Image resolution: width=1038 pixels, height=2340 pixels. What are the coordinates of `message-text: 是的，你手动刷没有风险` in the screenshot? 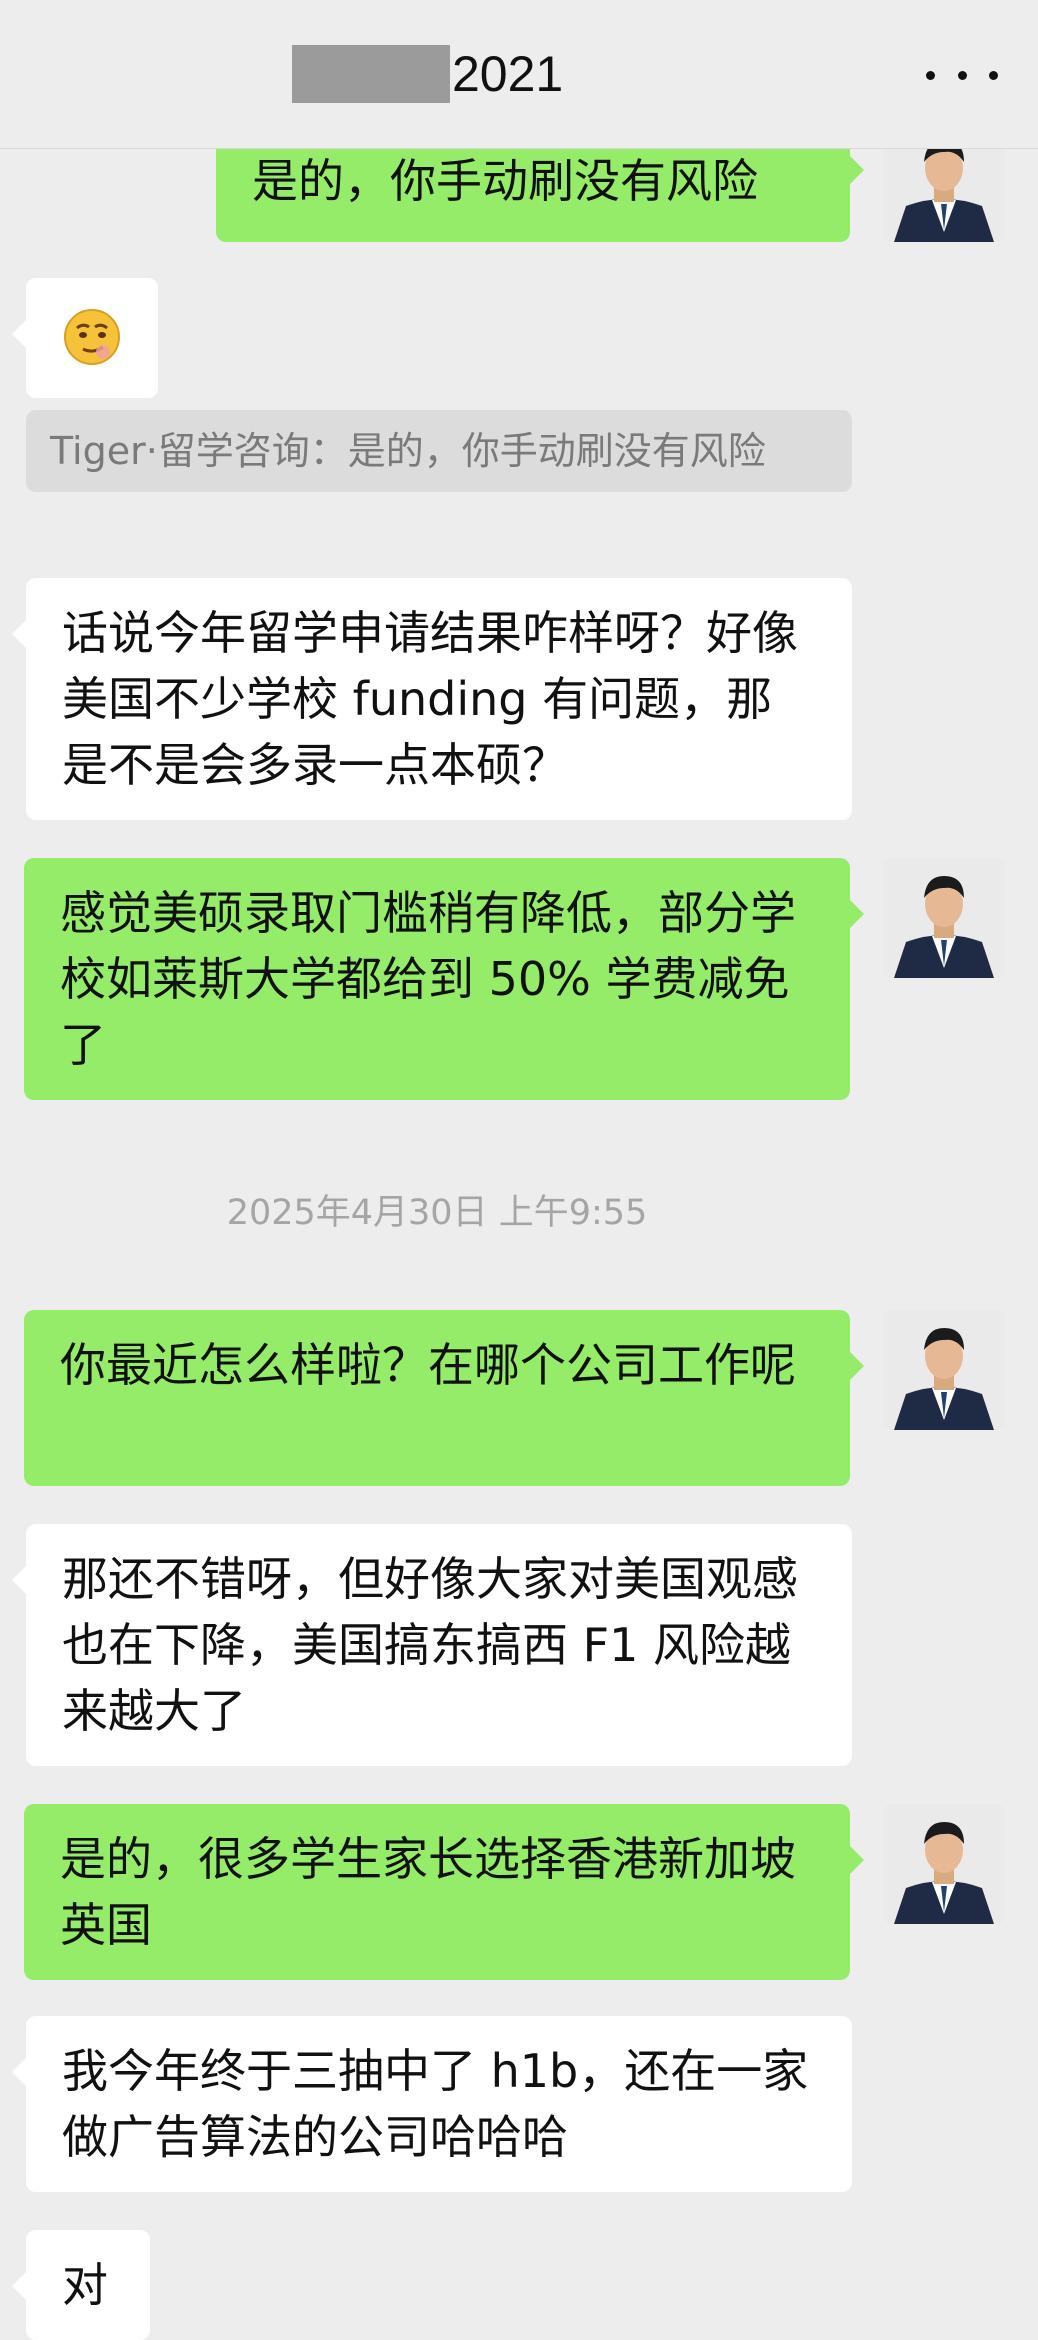 It's located at (505, 181).